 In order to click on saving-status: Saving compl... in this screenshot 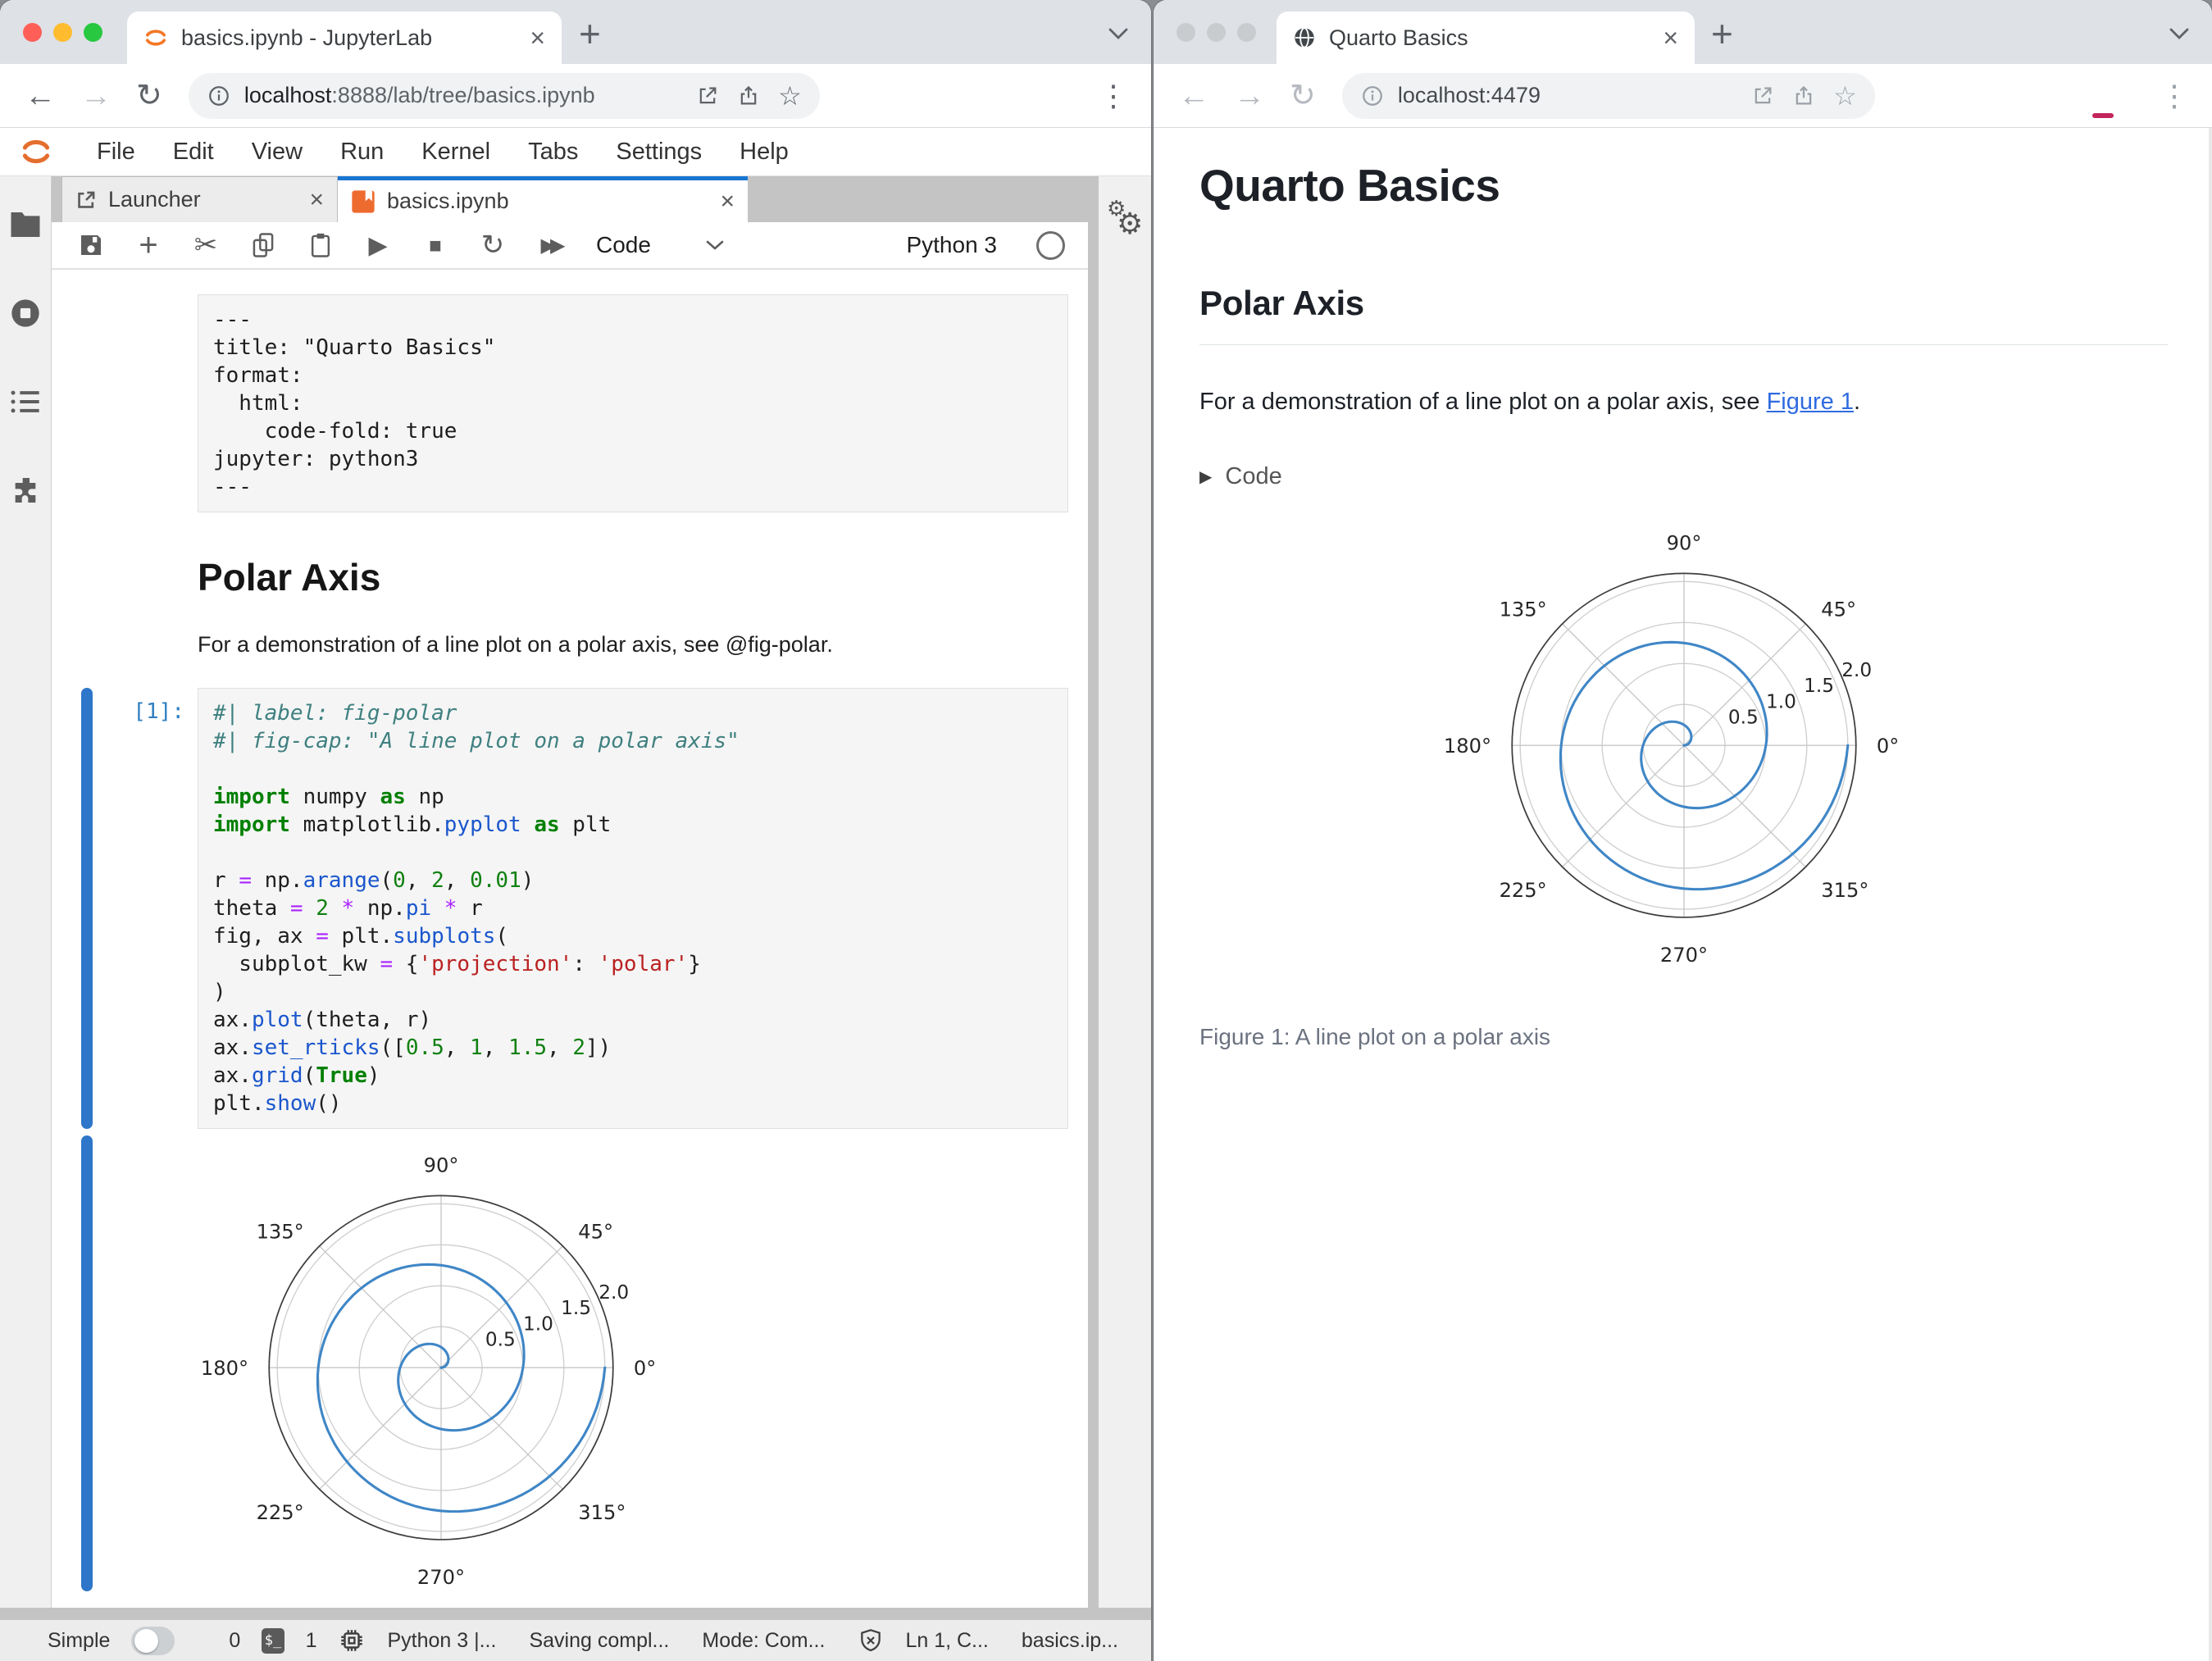, I will do `click(600, 1640)`.